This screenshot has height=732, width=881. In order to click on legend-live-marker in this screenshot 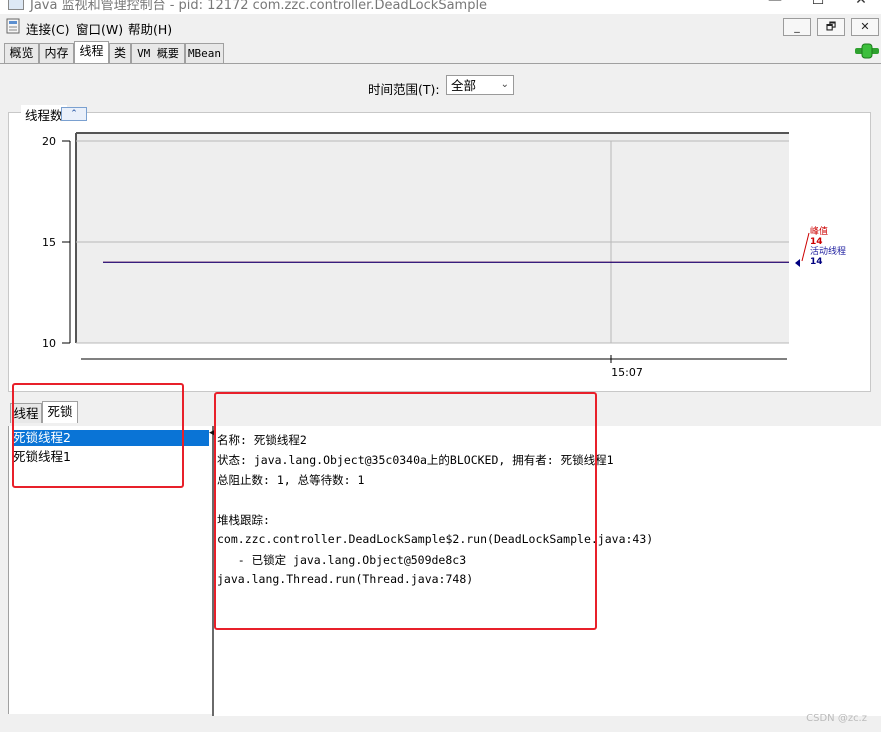, I will do `click(797, 263)`.